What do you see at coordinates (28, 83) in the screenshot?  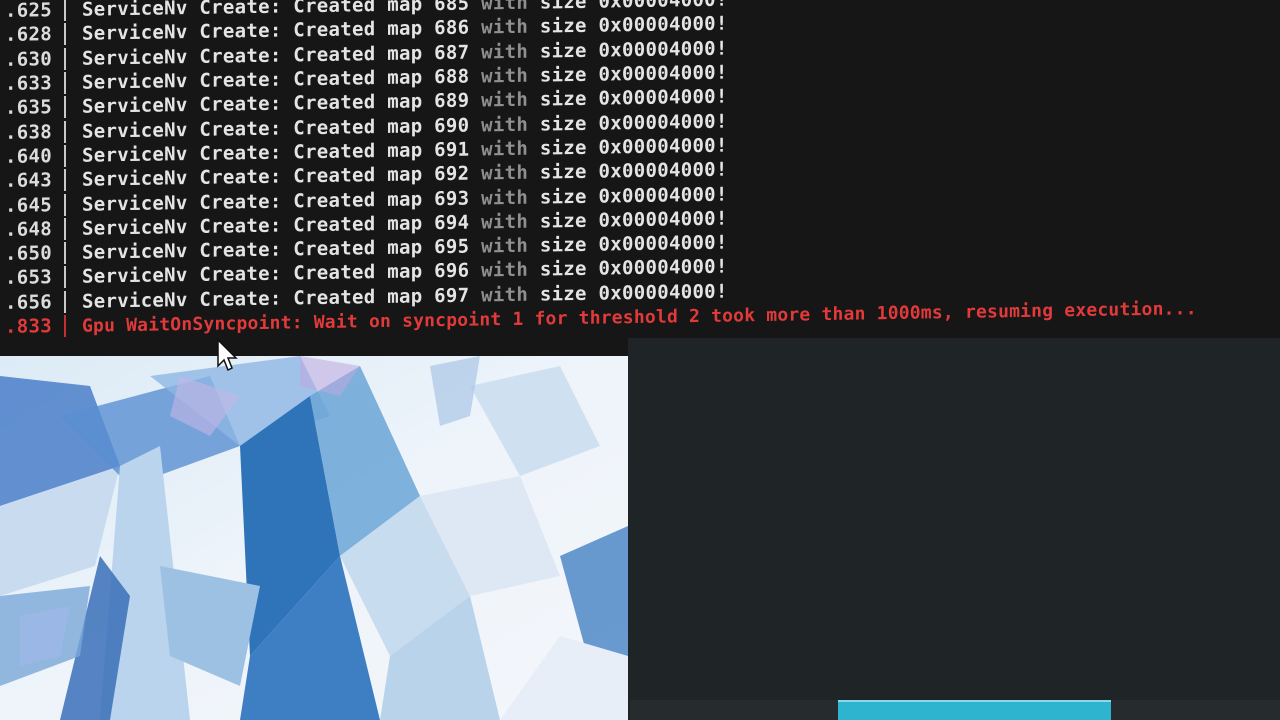 I see `log-timestamp: .633` at bounding box center [28, 83].